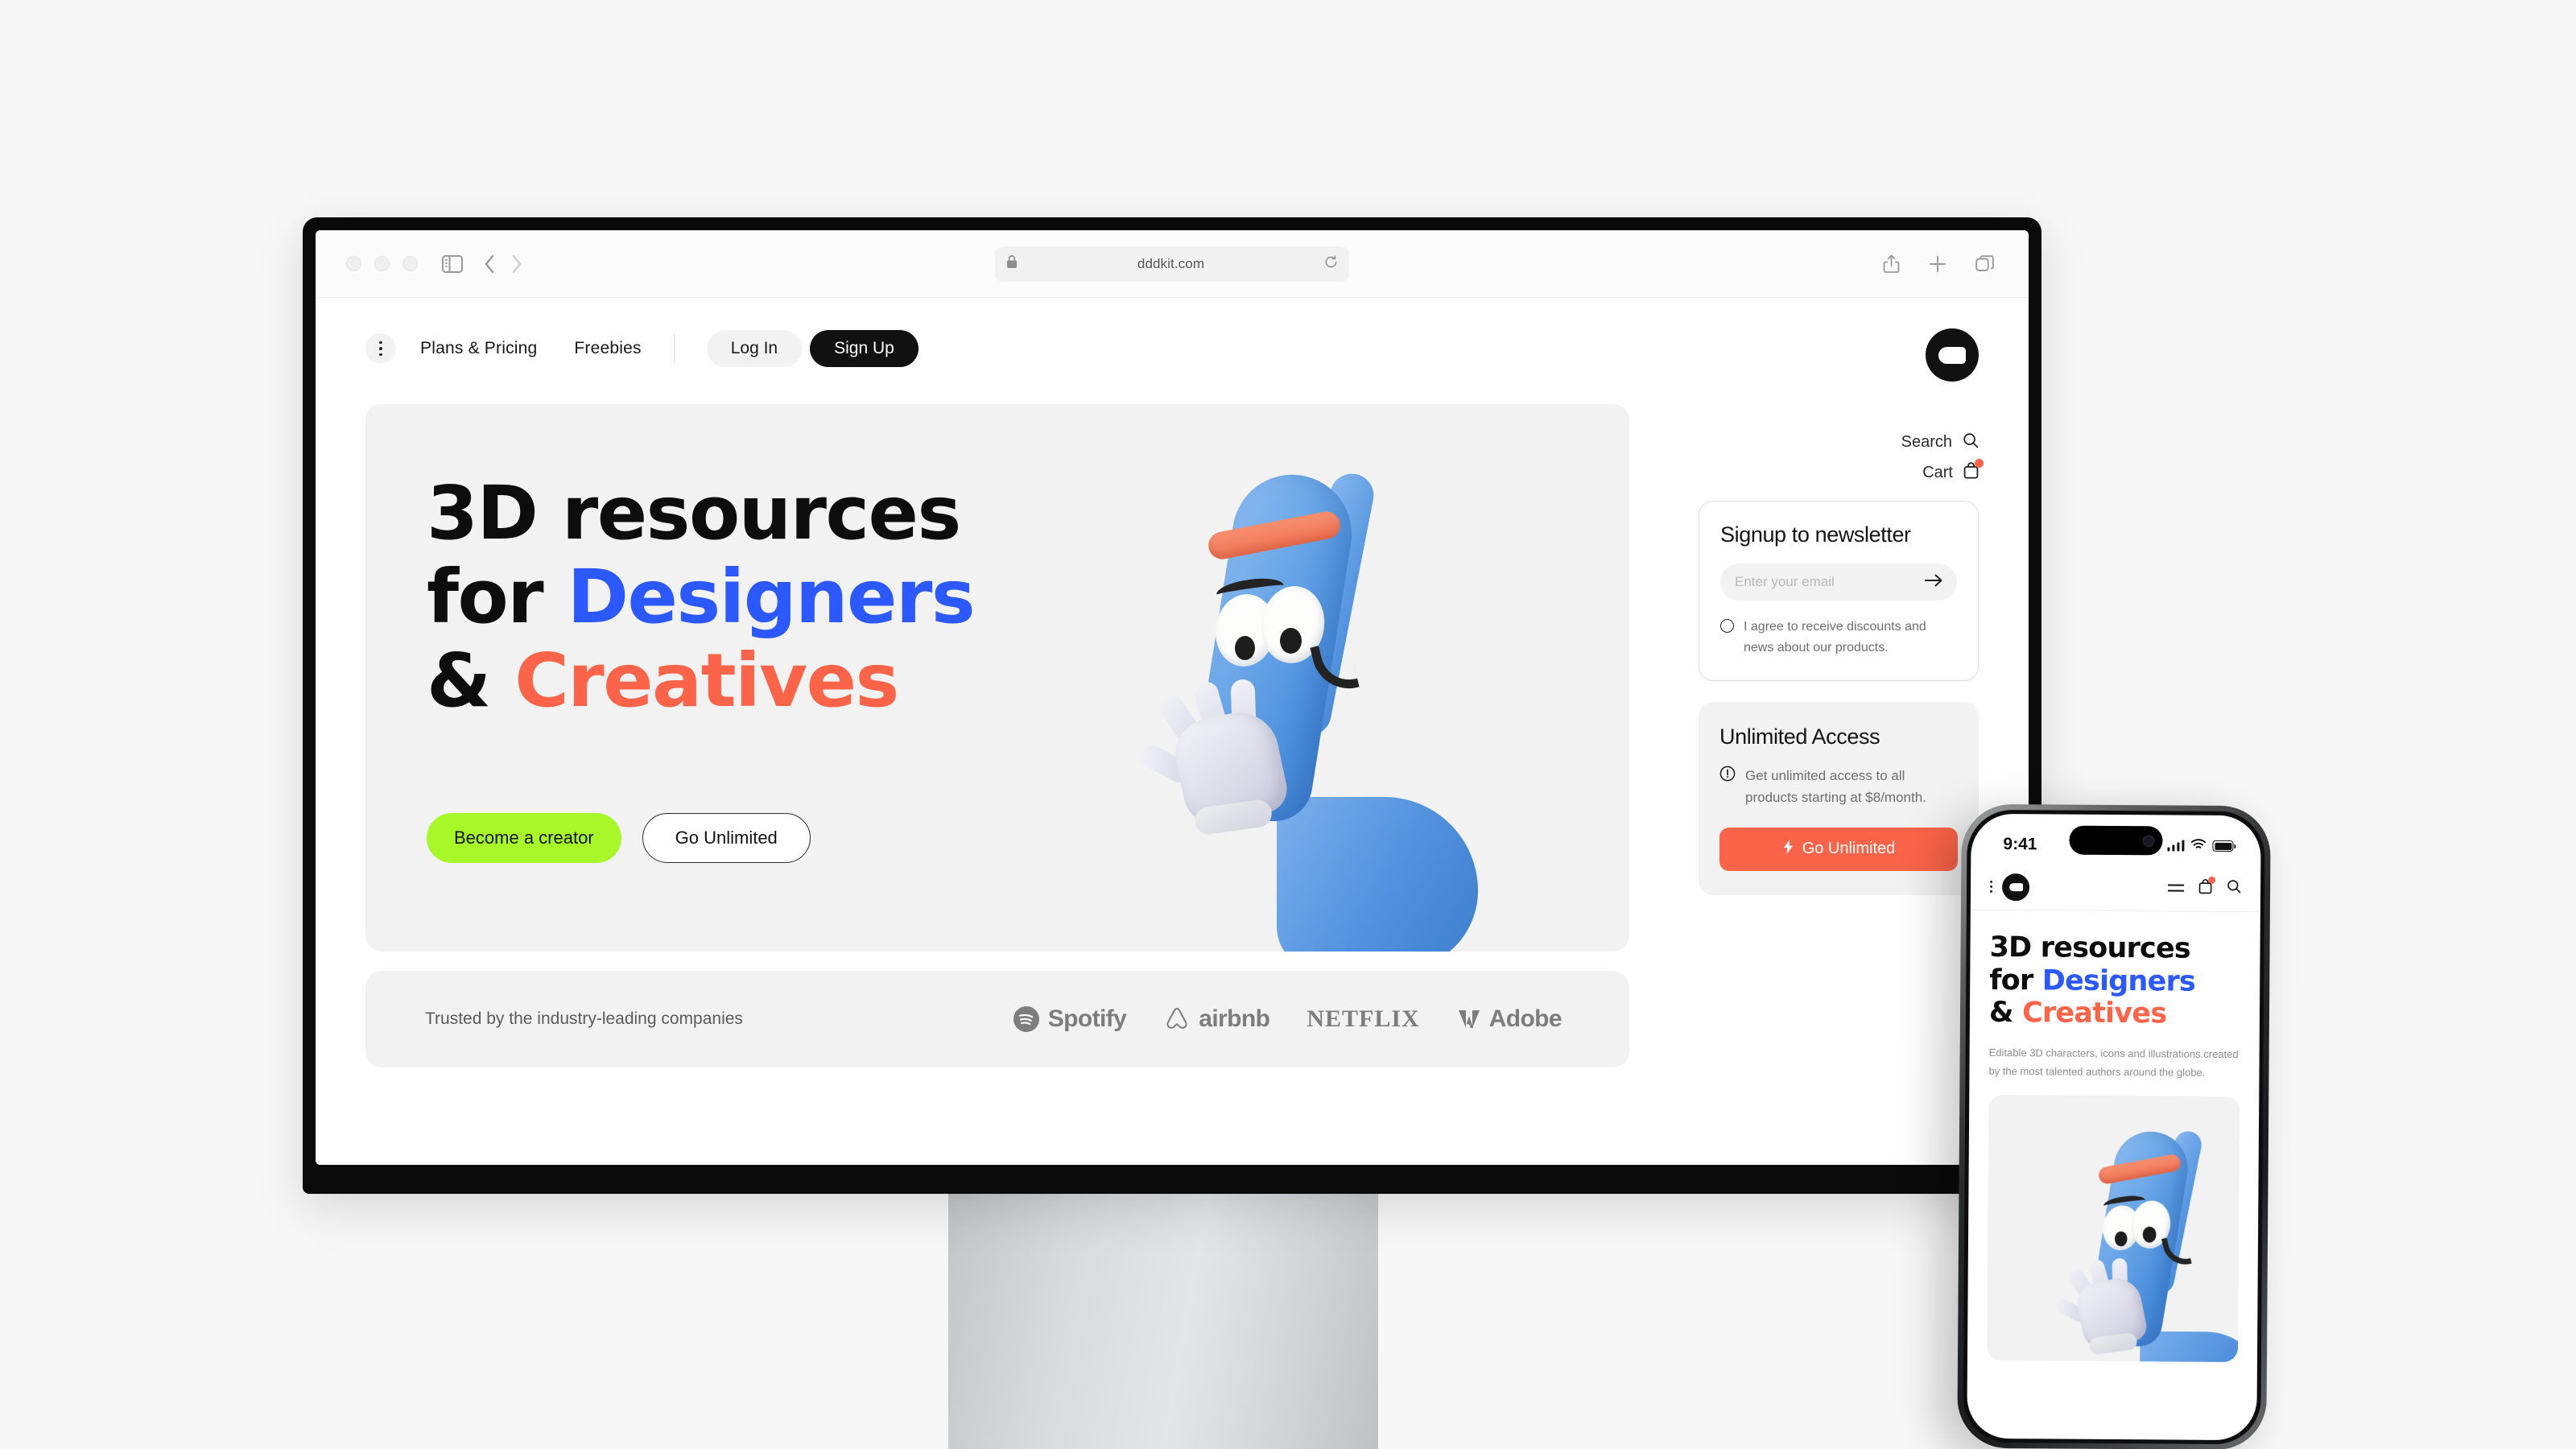  Describe the element at coordinates (2005, 1013) in the screenshot. I see `phone-headline-line-3-plain: &` at that location.